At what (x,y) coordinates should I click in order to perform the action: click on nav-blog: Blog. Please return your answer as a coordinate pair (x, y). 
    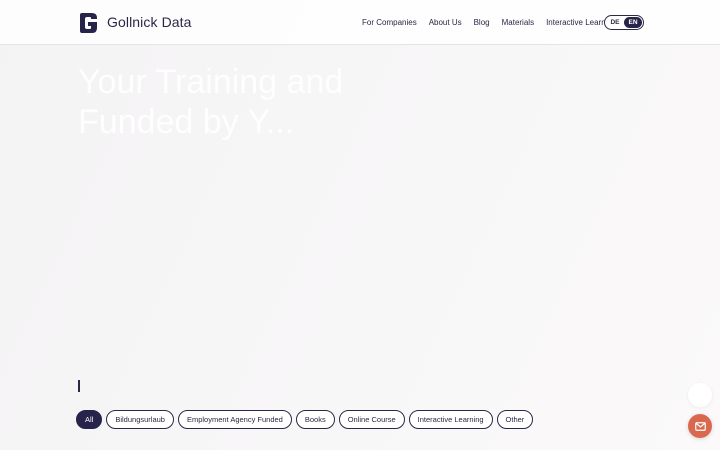
    Looking at the image, I should click on (482, 22).